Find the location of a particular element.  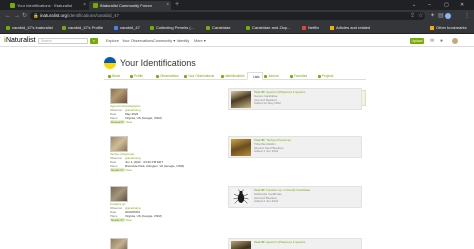

bookmark-item: carabid_47 is located at coordinates (127, 28).